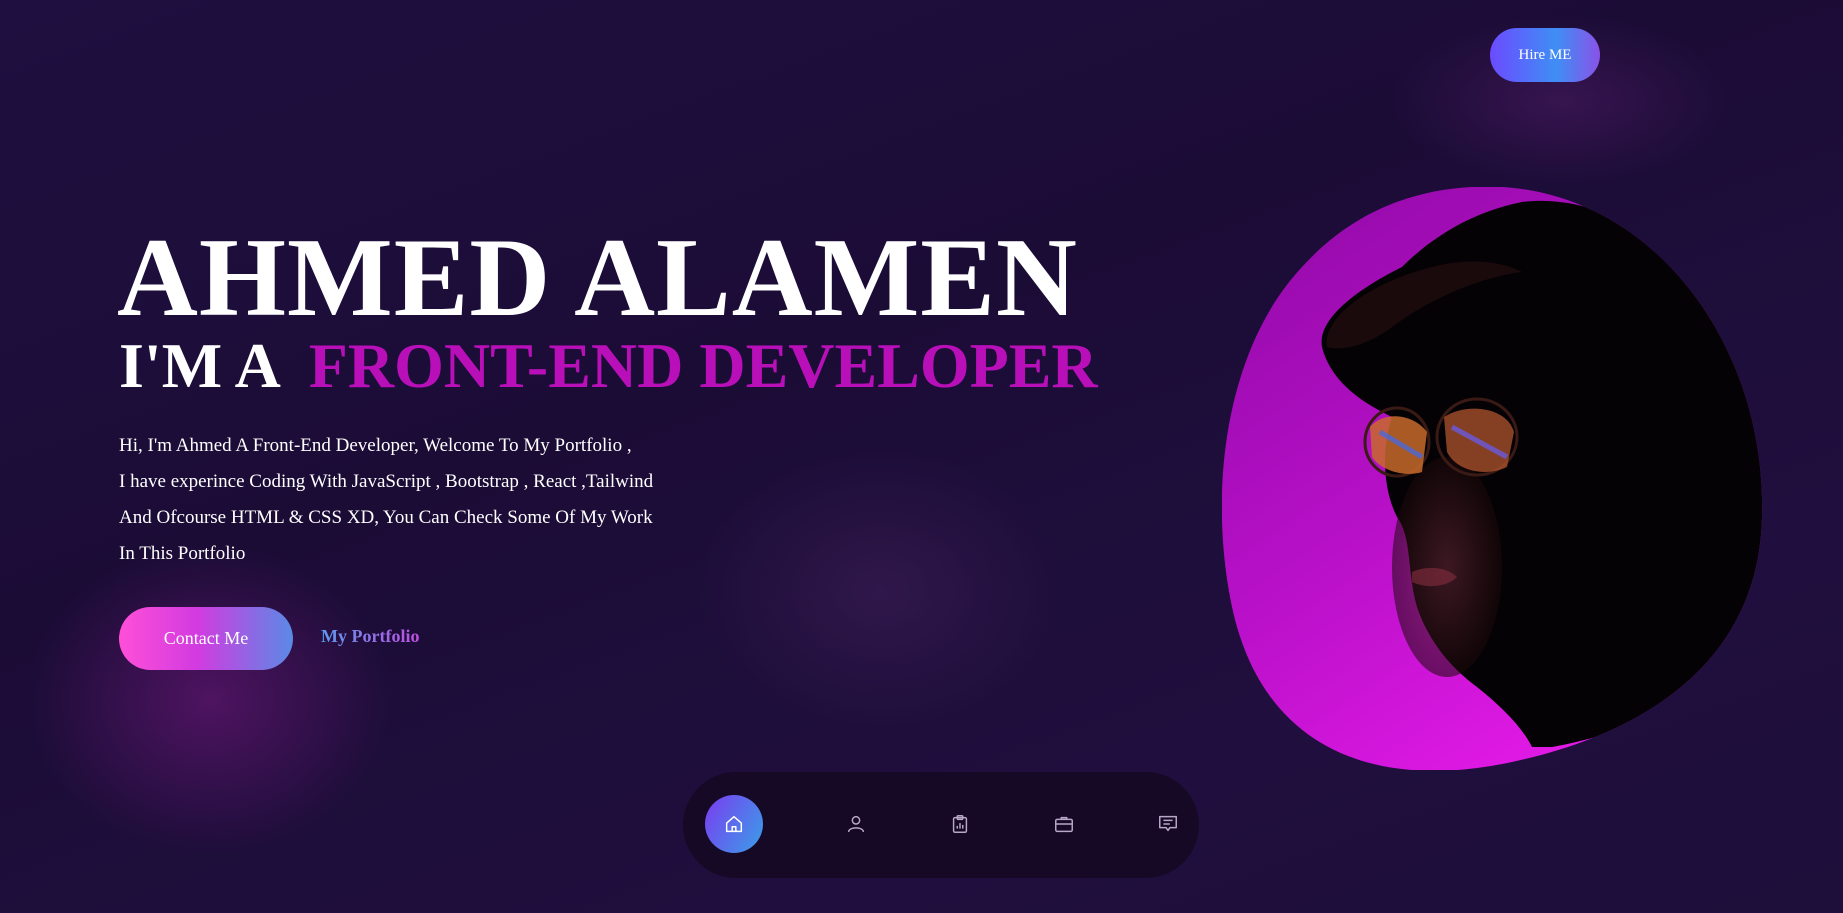  I want to click on nav-skills-button, so click(960, 824).